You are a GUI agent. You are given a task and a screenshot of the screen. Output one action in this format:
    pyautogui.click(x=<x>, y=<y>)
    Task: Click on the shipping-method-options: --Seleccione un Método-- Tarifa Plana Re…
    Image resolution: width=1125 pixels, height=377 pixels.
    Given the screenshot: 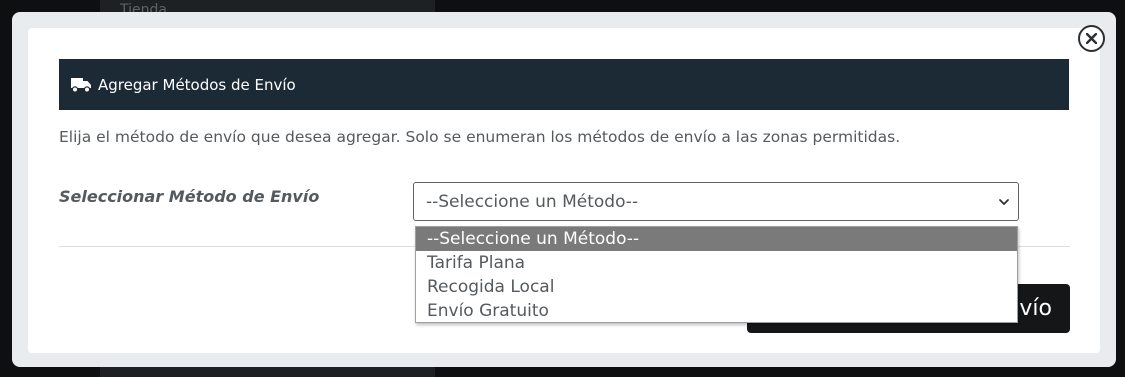 What is the action you would take?
    pyautogui.click(x=716, y=274)
    